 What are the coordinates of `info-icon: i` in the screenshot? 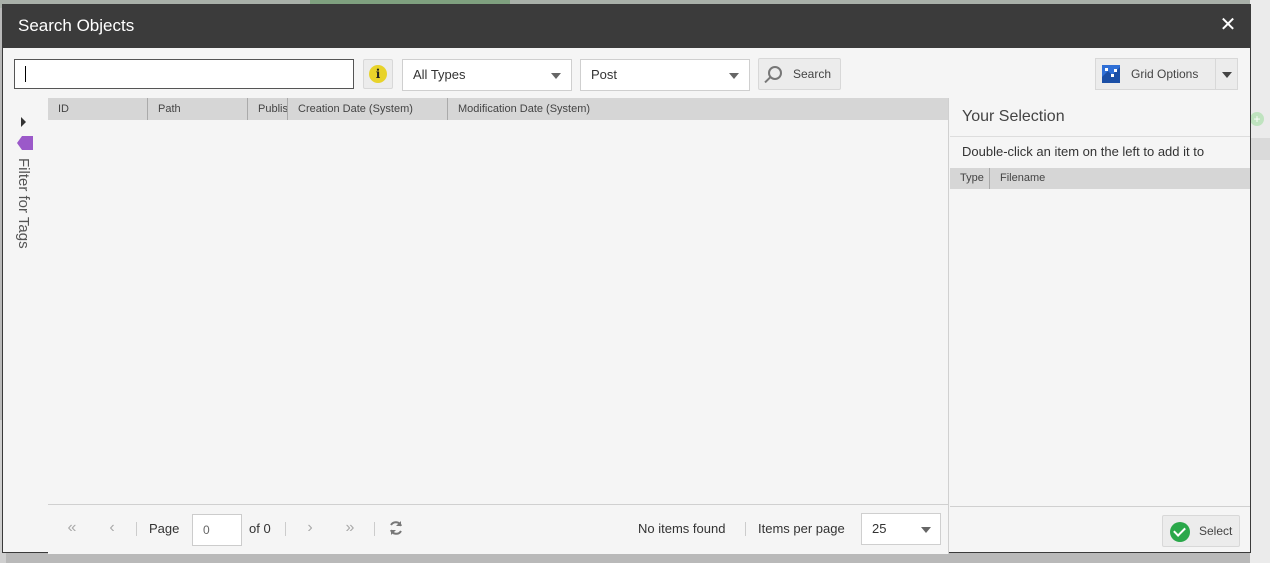 It's located at (378, 74).